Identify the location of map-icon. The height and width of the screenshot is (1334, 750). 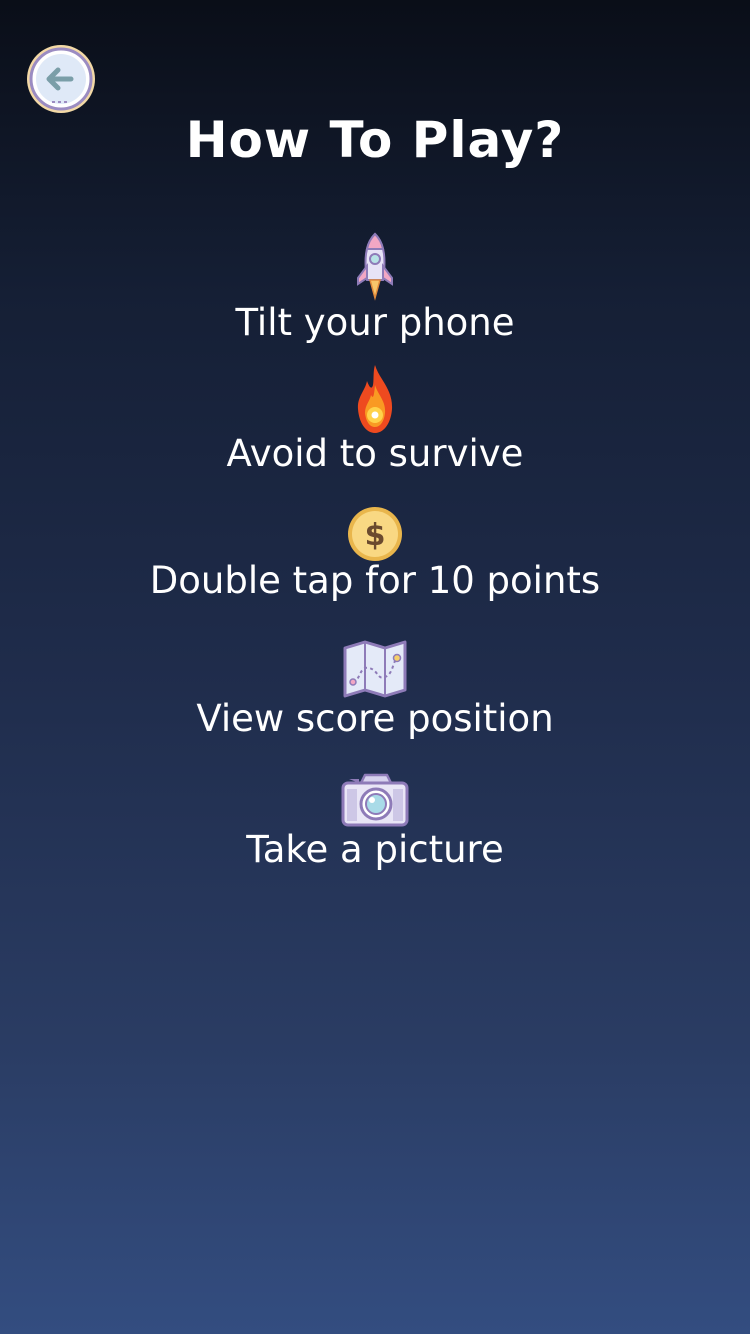
(375, 669).